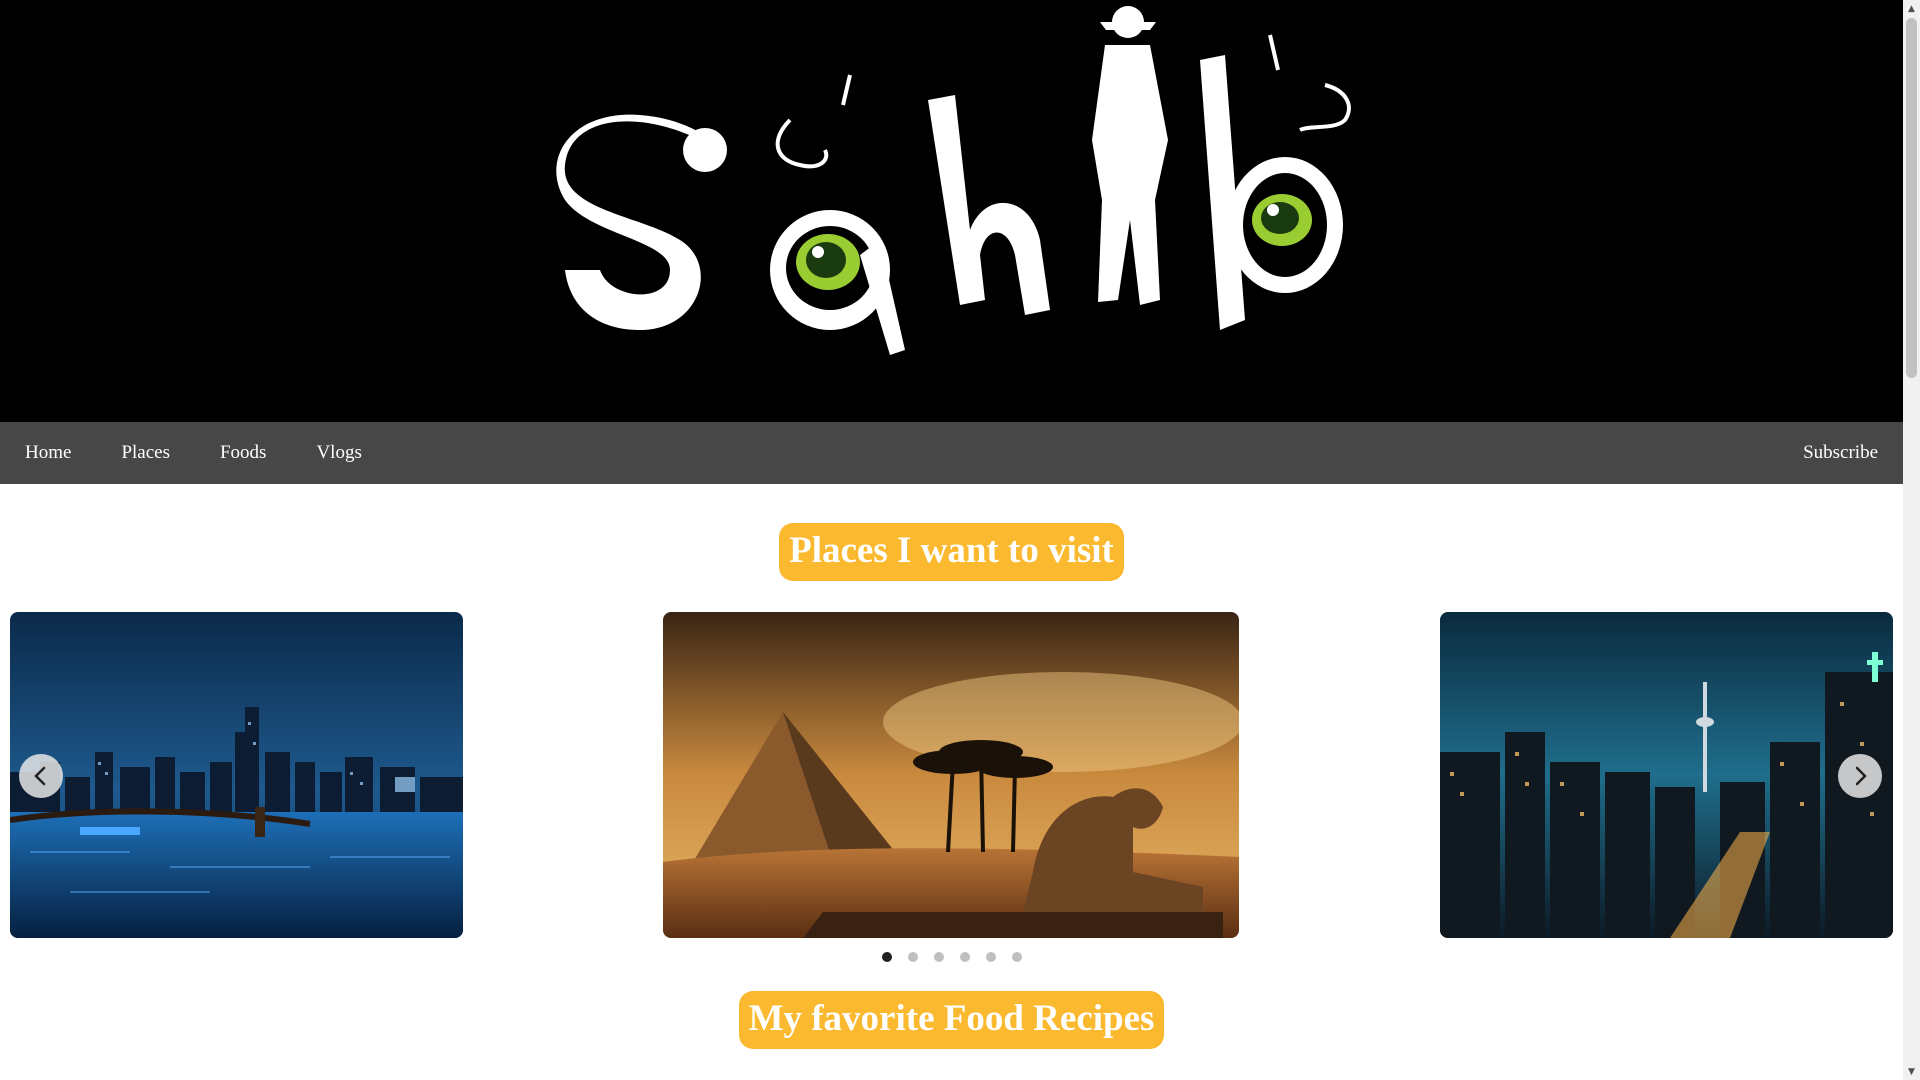 This screenshot has width=1920, height=1080. I want to click on nav-item-vlogs: Vlogs, so click(338, 453).